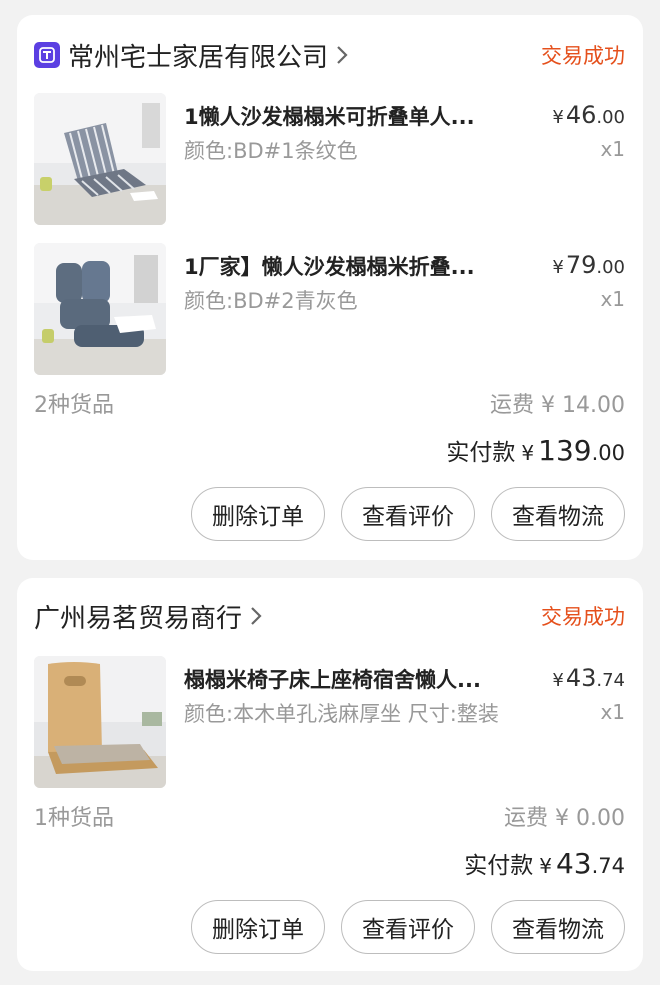 The image size is (660, 985). What do you see at coordinates (329, 55) in the screenshot?
I see `shop-header: 常州宅士家居有限公司 交易成功` at bounding box center [329, 55].